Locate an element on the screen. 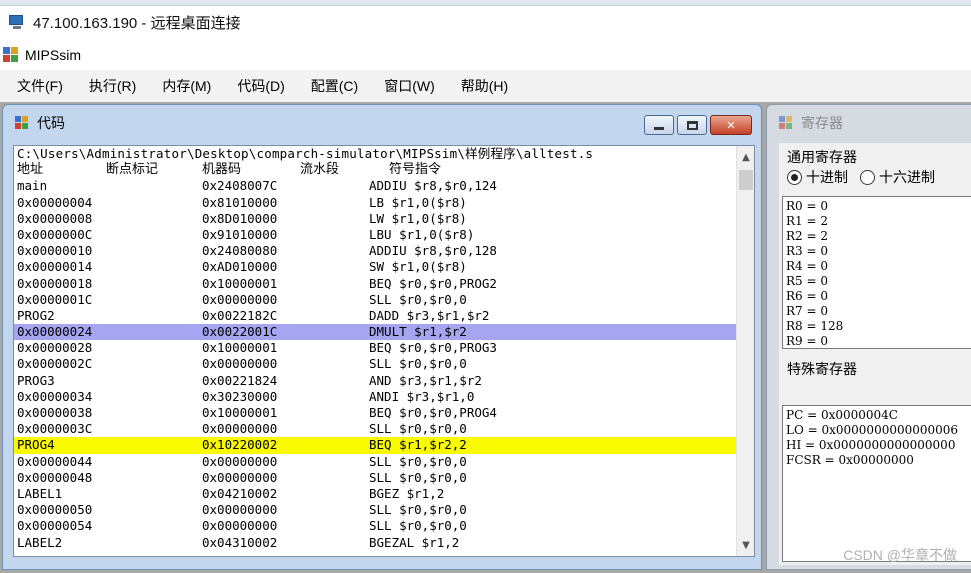 Image resolution: width=971 pixels, height=573 pixels. row-instruction: BGEZAL $r1,2 is located at coordinates (414, 542).